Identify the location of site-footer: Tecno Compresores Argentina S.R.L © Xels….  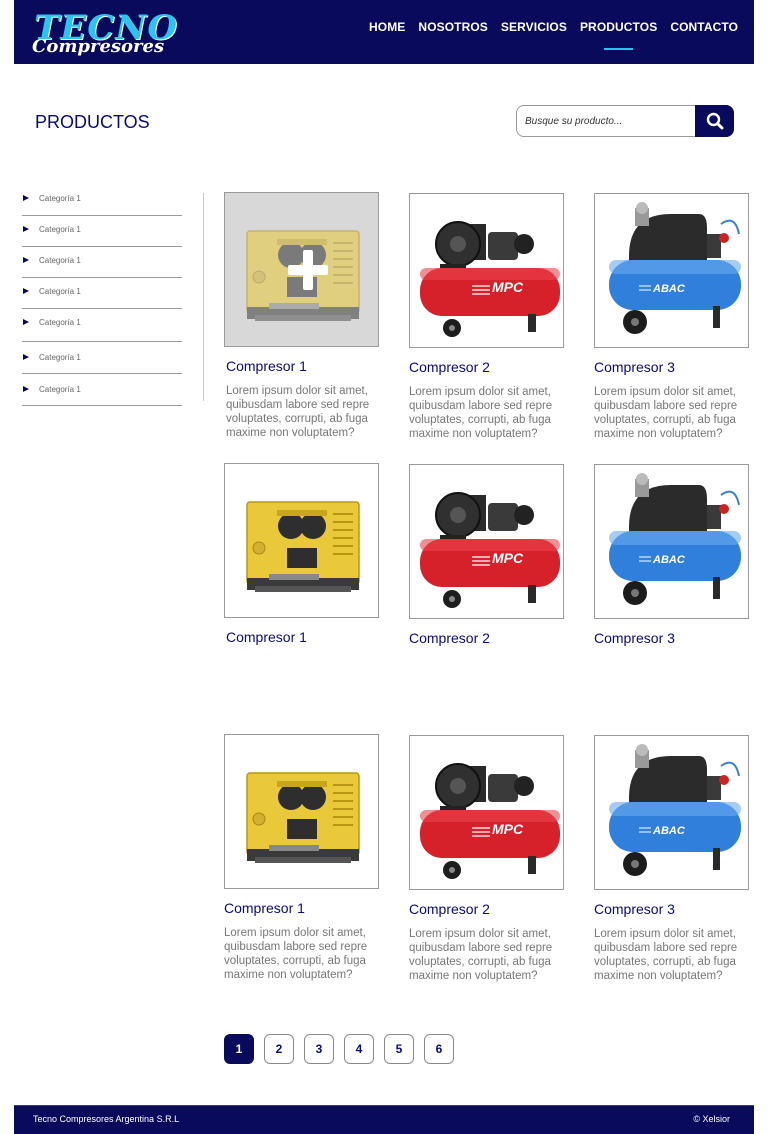
(384, 1119).